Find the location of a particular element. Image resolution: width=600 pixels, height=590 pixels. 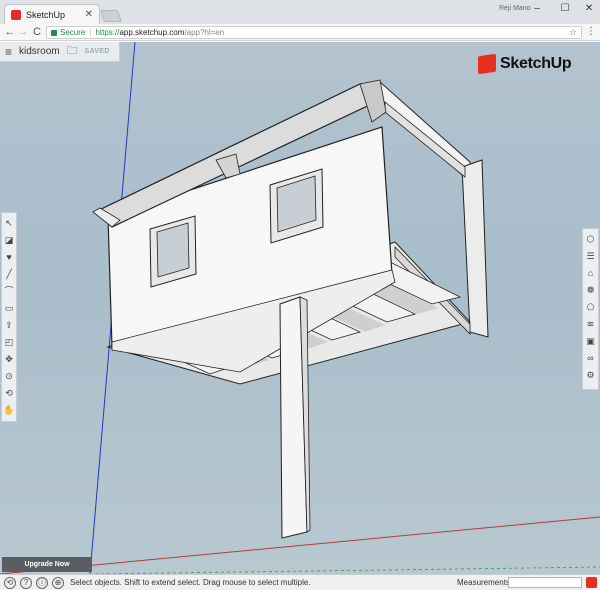

lock-icon is located at coordinates (54, 32).